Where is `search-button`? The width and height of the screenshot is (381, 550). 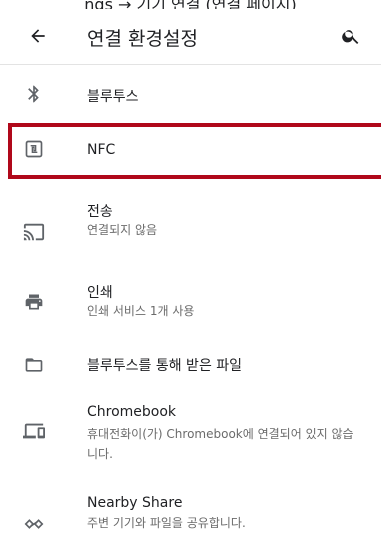 search-button is located at coordinates (351, 36).